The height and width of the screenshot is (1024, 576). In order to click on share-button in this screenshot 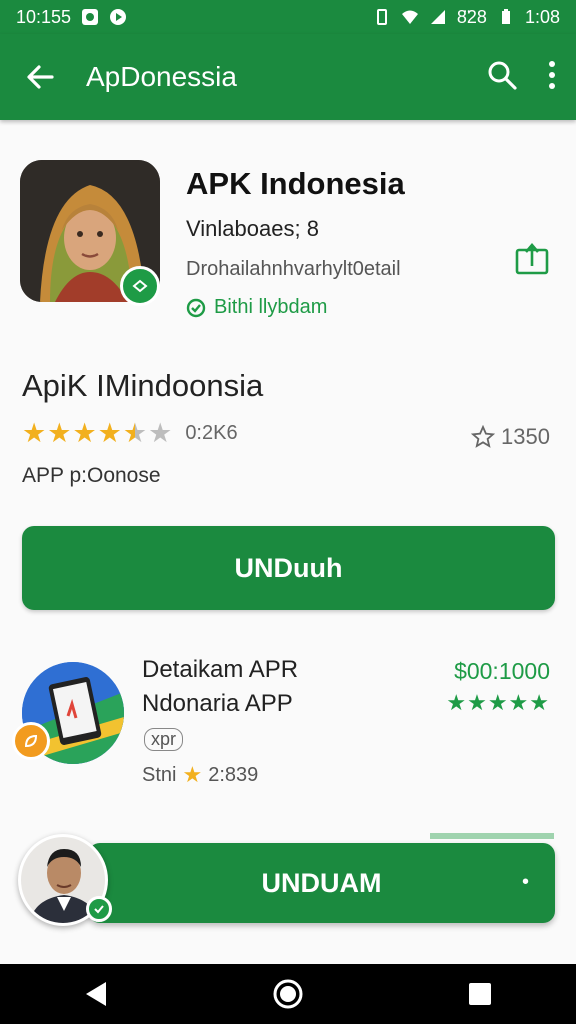, I will do `click(532, 258)`.